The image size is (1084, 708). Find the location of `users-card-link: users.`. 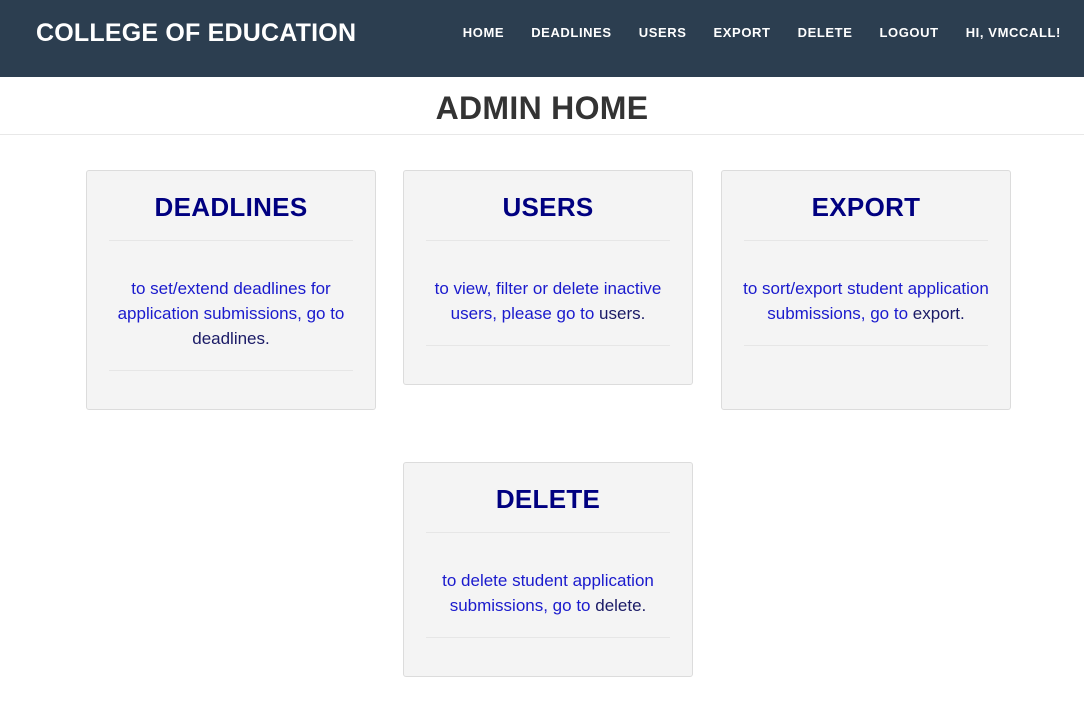

users-card-link: users. is located at coordinates (622, 313).